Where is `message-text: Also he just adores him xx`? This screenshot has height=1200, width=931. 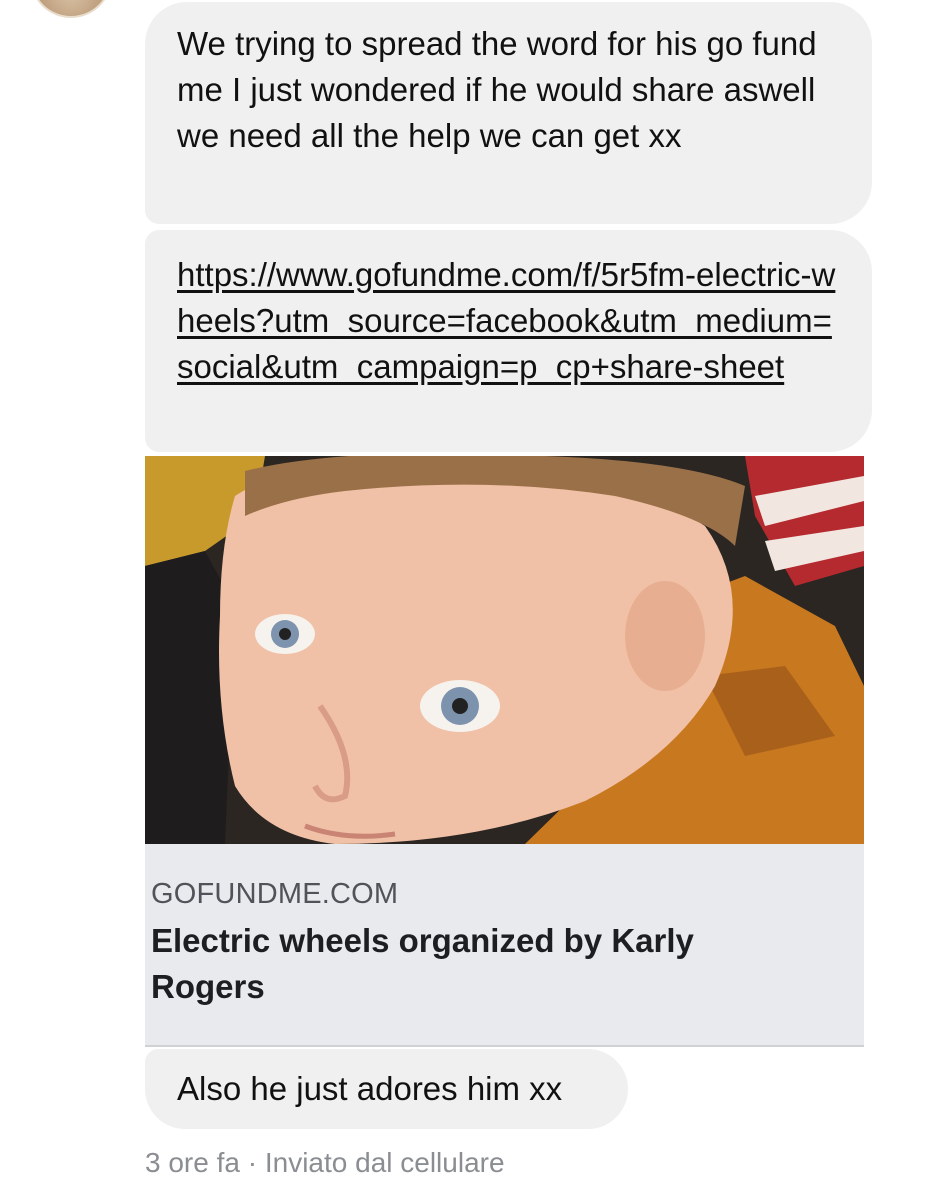 message-text: Also he just adores him xx is located at coordinates (370, 1088).